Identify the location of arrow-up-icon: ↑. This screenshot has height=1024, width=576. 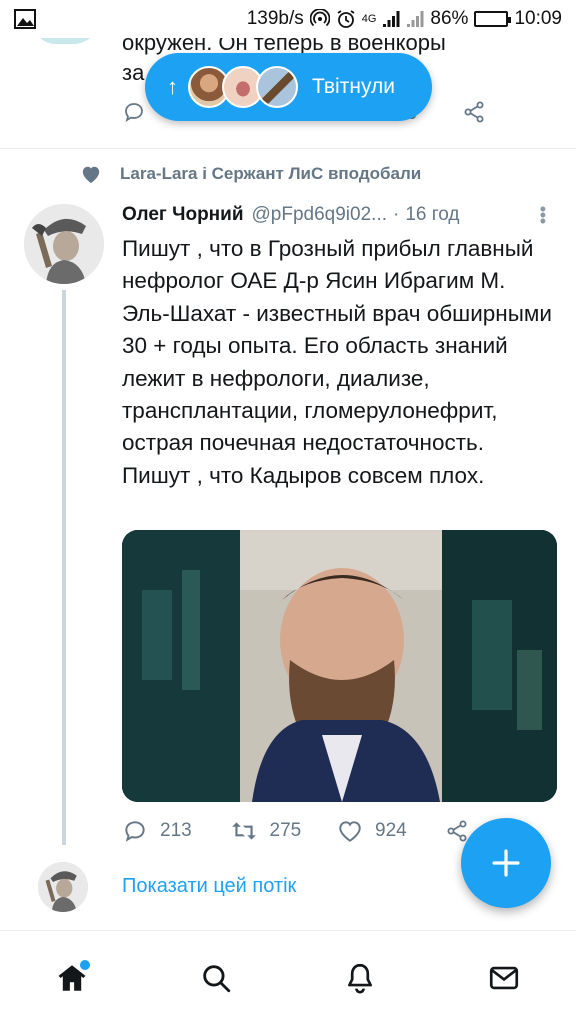
(172, 86).